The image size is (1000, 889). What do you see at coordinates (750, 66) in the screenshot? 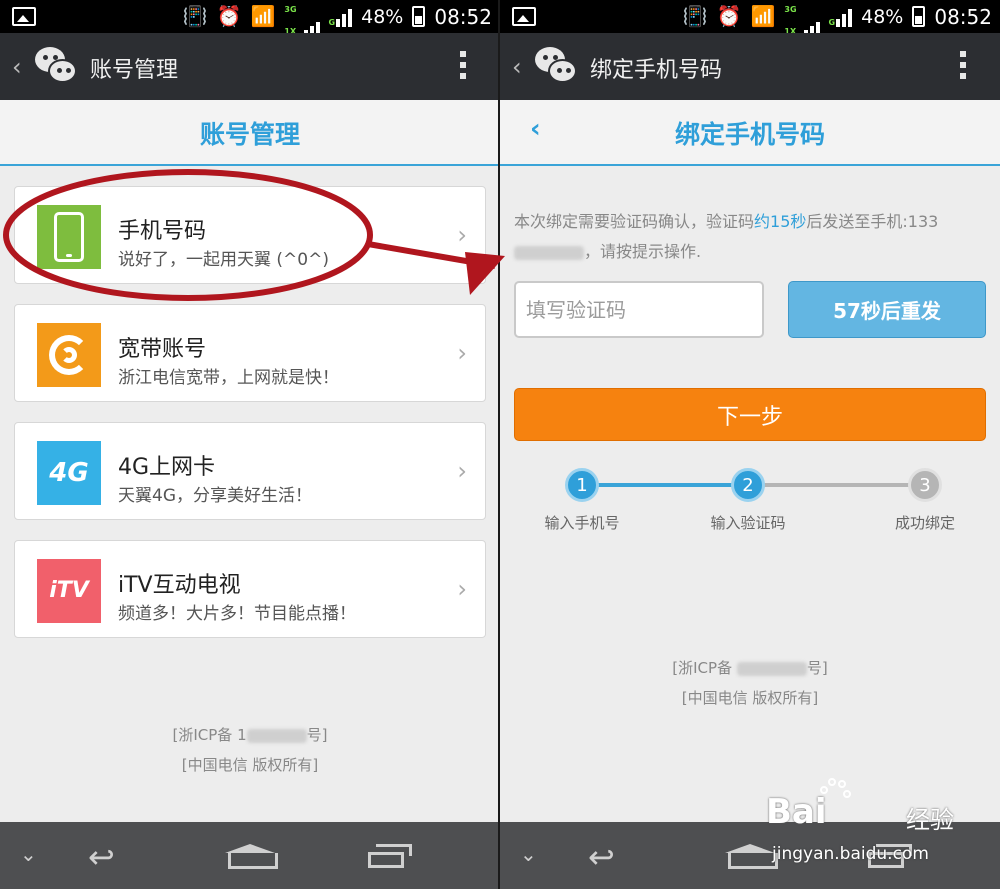
I see `app-top-bar: ‹ 绑定手机号码` at bounding box center [750, 66].